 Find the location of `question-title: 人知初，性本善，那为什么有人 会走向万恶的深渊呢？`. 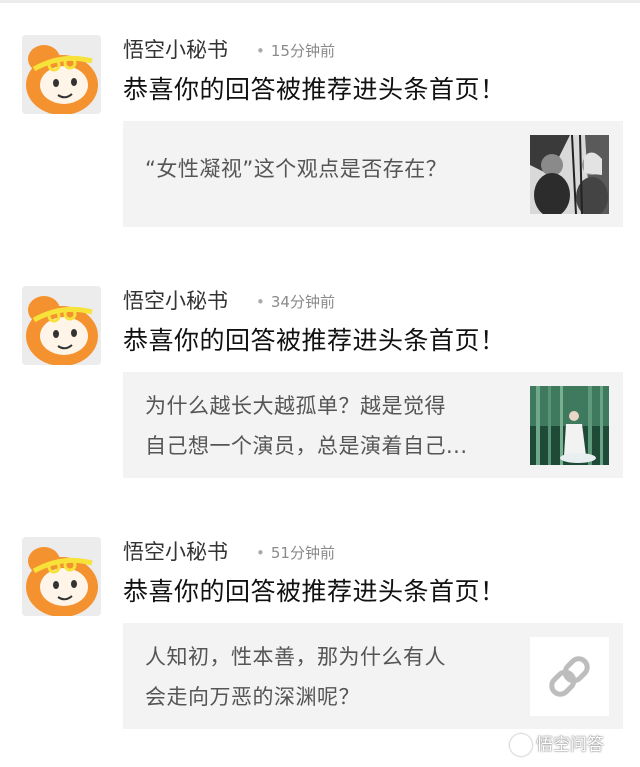

question-title: 人知初，性本善，那为什么有人 会走向万恶的深渊呢？ is located at coordinates (295, 677).